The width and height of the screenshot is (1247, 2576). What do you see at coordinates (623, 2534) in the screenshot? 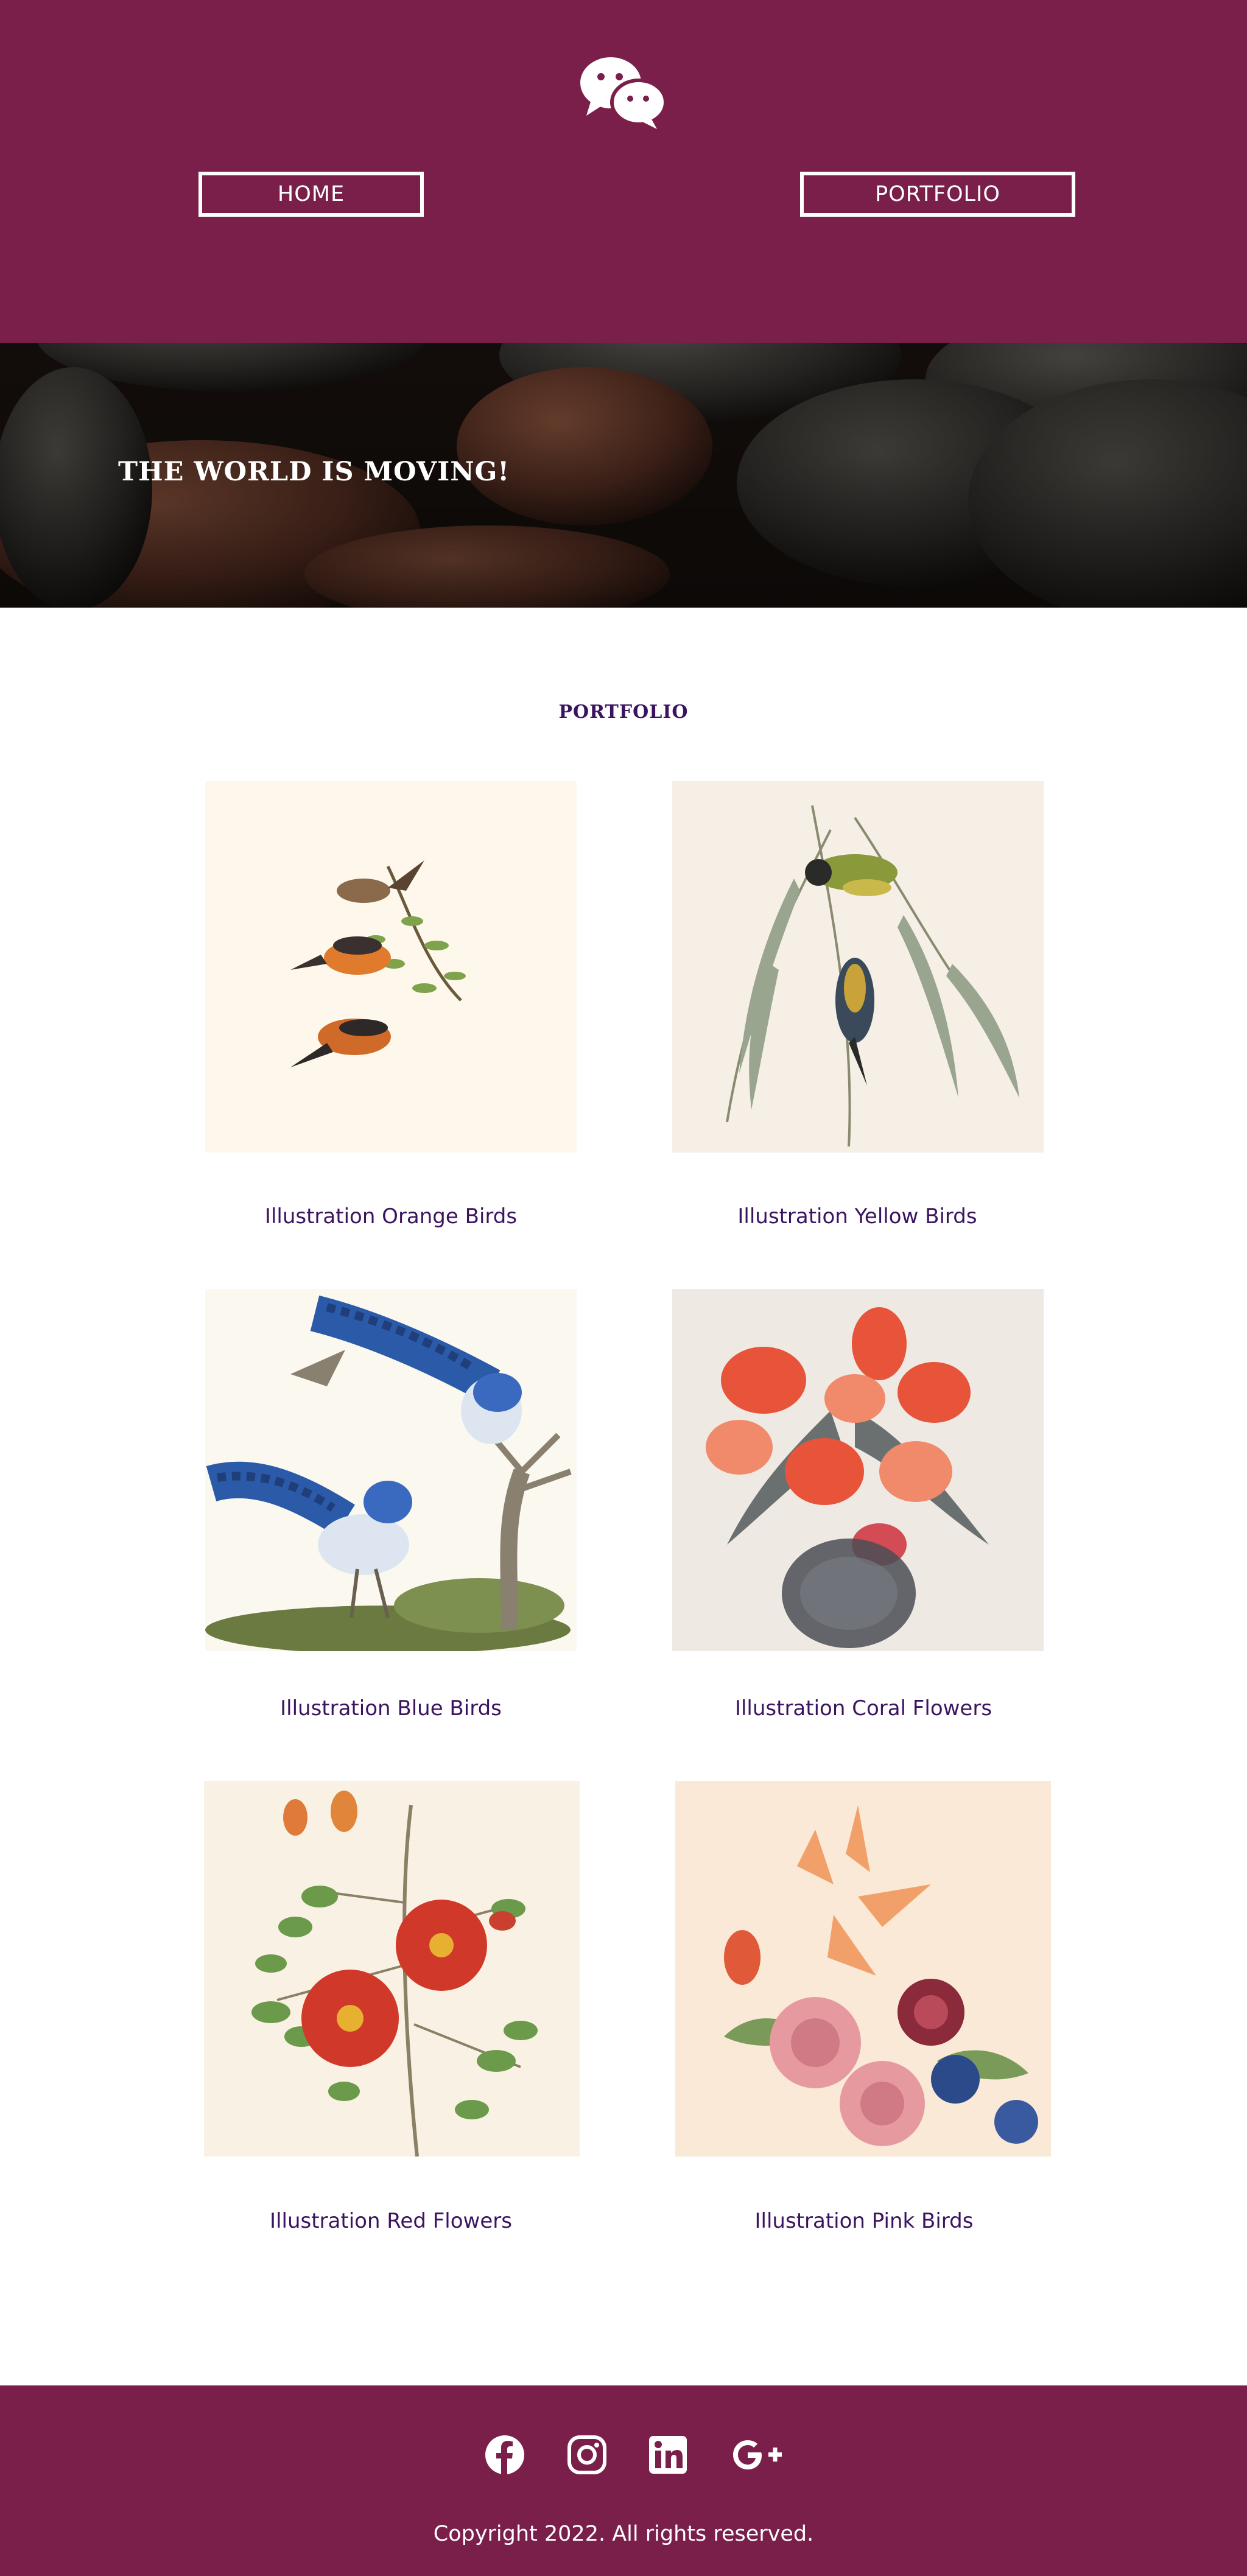
I see `copyright-text: Copyright 2022. All rights reserved.` at bounding box center [623, 2534].